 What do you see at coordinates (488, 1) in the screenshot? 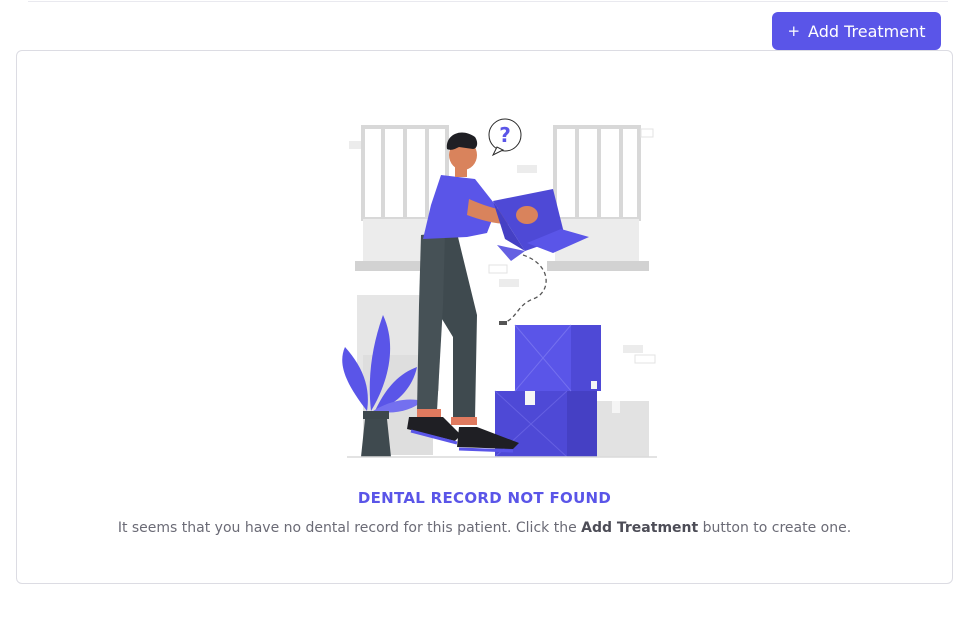
I see `top-divider` at bounding box center [488, 1].